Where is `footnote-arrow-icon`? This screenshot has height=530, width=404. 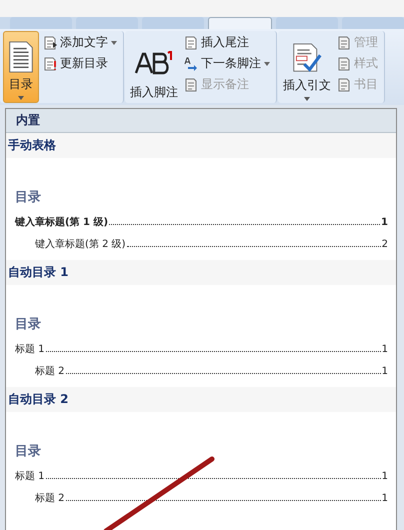
footnote-arrow-icon is located at coordinates (191, 63).